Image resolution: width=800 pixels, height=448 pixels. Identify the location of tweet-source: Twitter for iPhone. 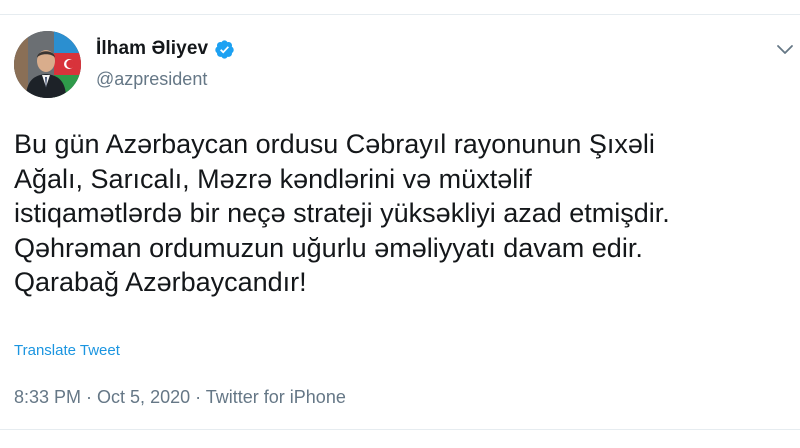
(276, 397).